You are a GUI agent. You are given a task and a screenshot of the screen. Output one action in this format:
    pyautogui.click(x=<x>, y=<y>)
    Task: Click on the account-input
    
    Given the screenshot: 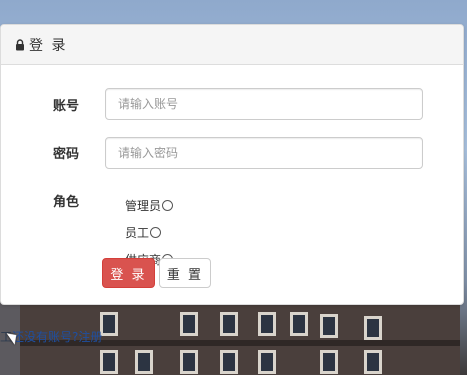 What is the action you would take?
    pyautogui.click(x=264, y=104)
    